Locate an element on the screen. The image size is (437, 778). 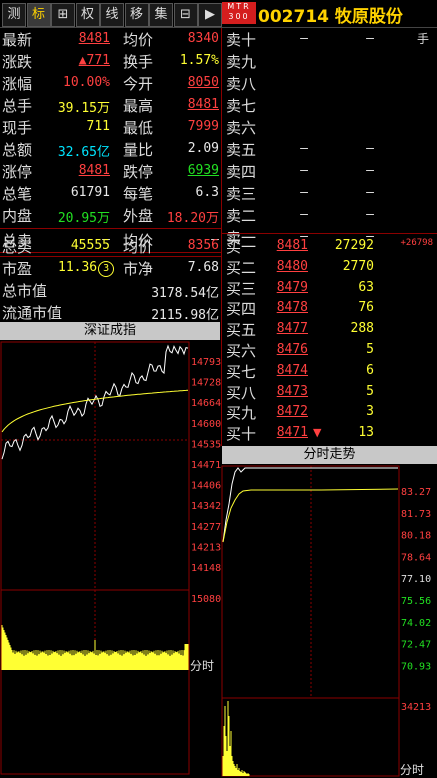
ask-label-6: 卖五 is located at coordinates (241, 150).